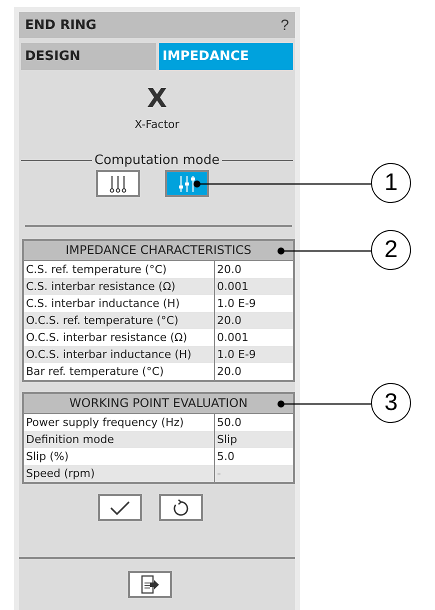 The width and height of the screenshot is (435, 610). I want to click on export-icon, so click(150, 584).